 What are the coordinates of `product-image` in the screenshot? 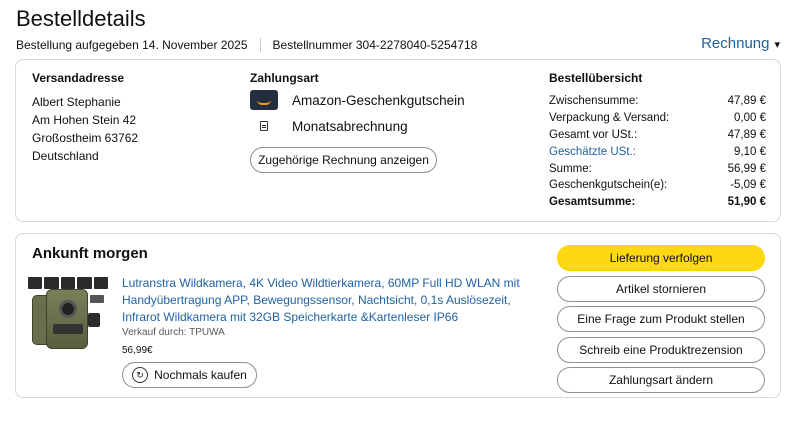 It's located at (68, 314).